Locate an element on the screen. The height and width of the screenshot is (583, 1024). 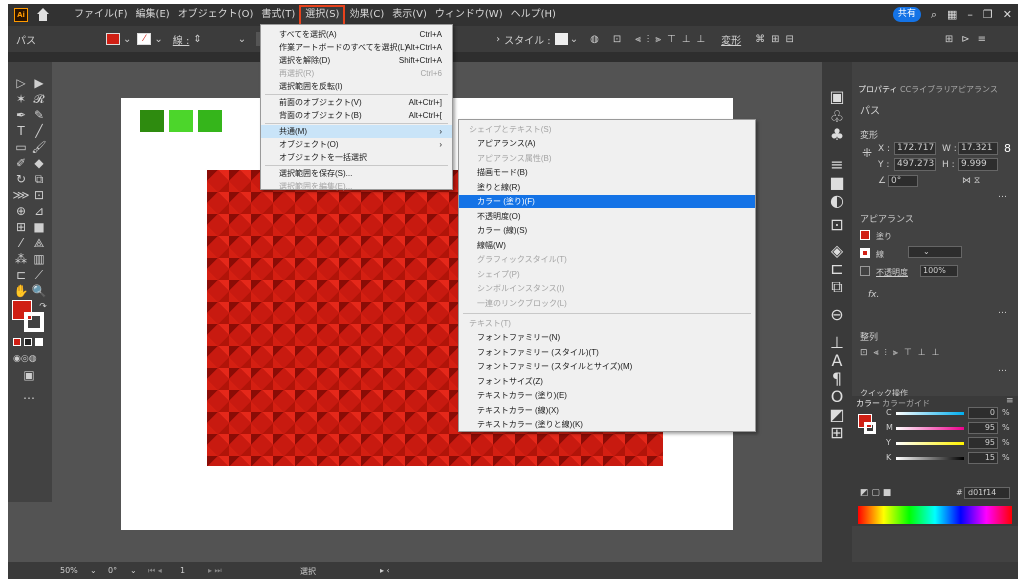
asset-panel-icon: ⊡ is located at coordinates (837, 225).